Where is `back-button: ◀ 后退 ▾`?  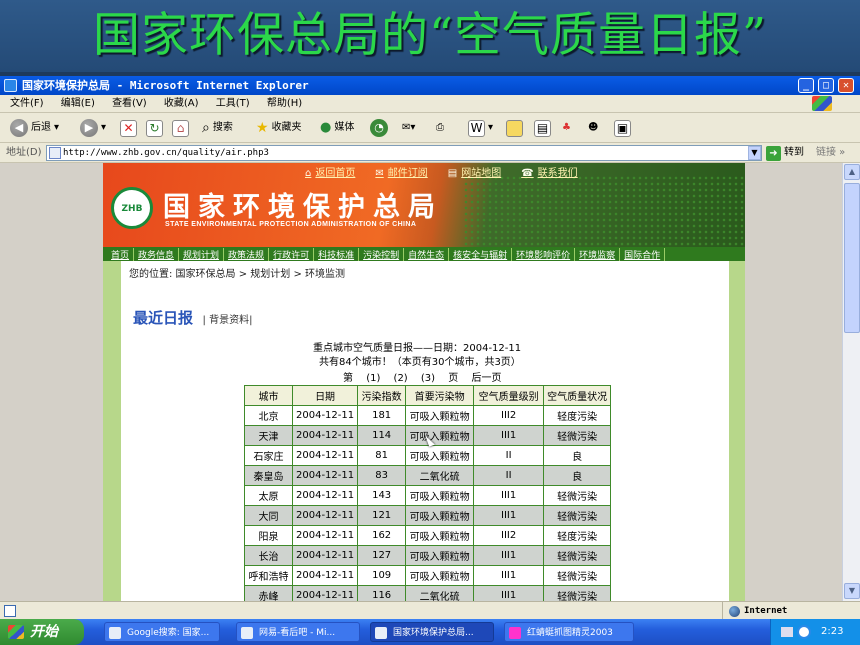
back-button: ◀ 后退 ▾ is located at coordinates (34, 128).